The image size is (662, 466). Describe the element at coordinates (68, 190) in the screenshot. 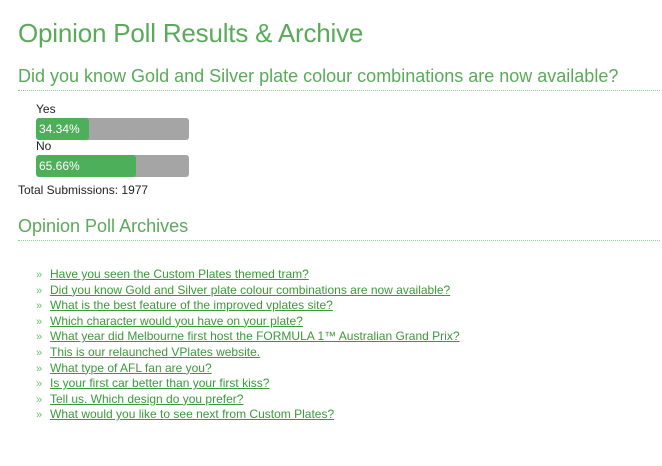

I see `total-submissions-label: Total Submissions:` at that location.